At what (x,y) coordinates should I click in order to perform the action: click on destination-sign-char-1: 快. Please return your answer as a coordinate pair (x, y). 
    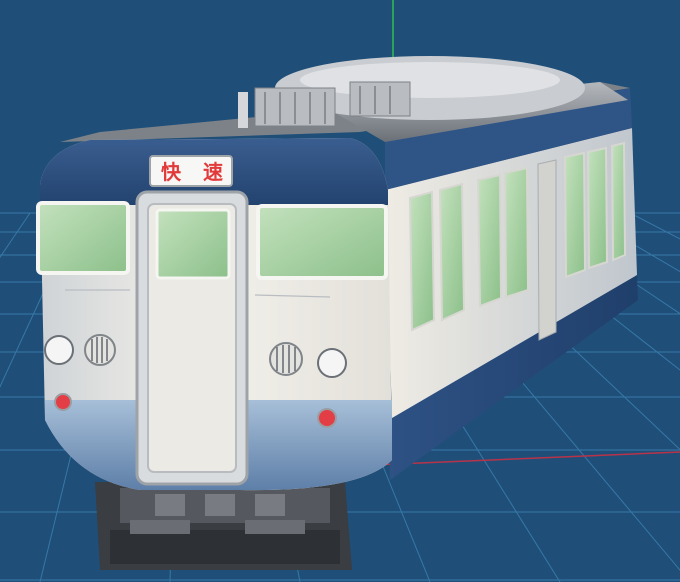
    Looking at the image, I should click on (171, 172).